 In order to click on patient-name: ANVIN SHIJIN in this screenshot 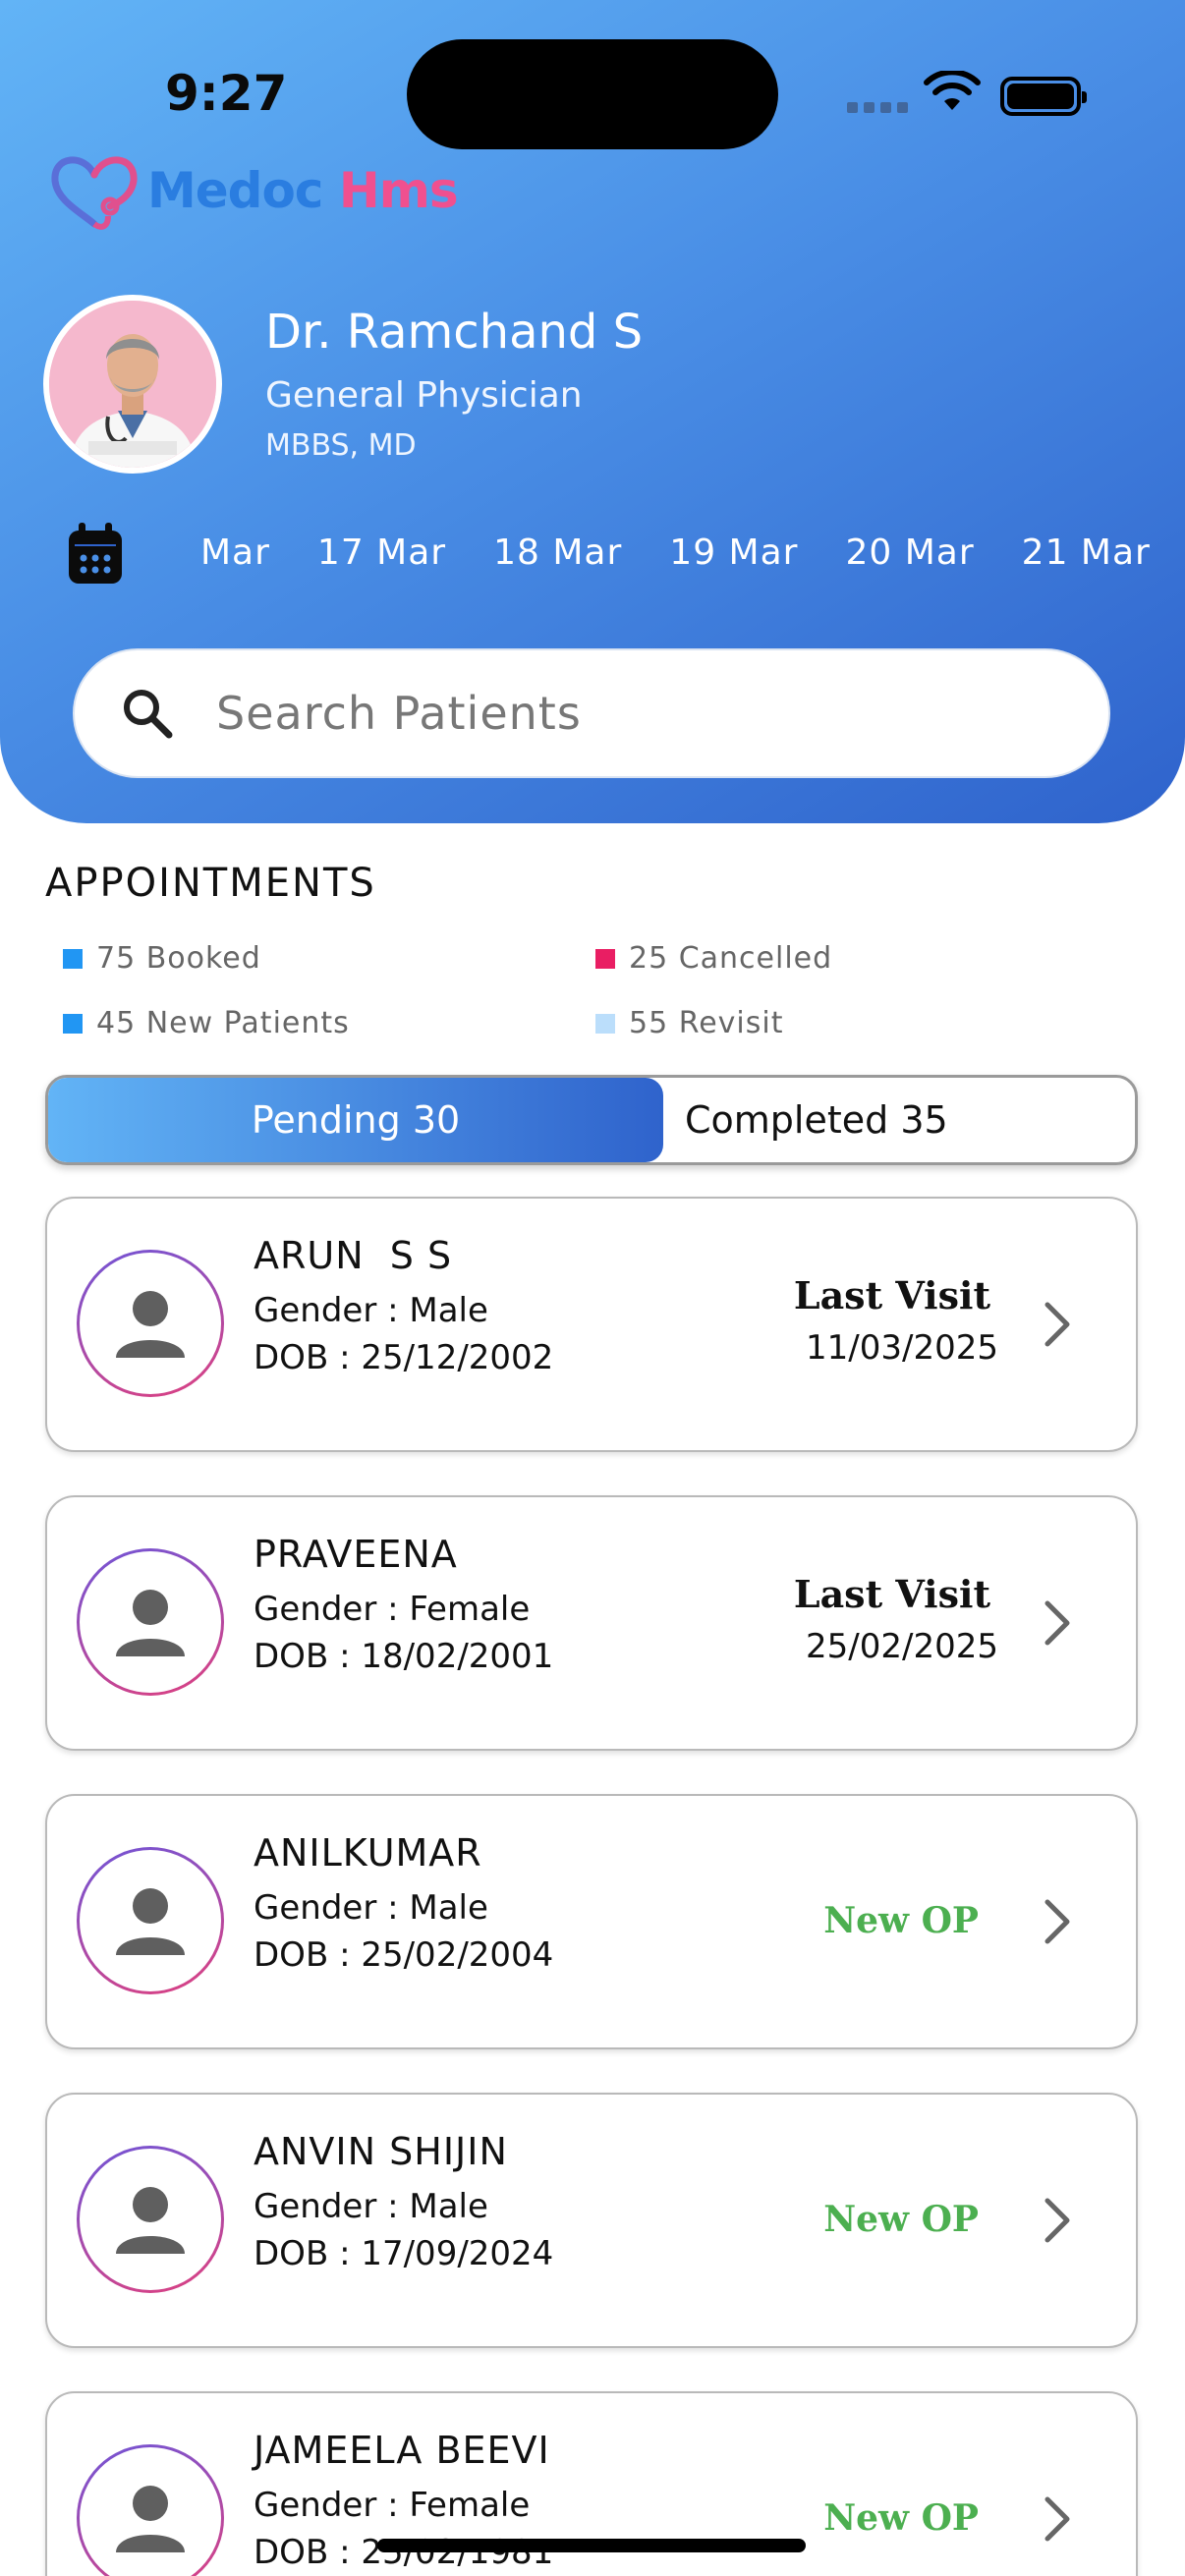, I will do `click(381, 2151)`.